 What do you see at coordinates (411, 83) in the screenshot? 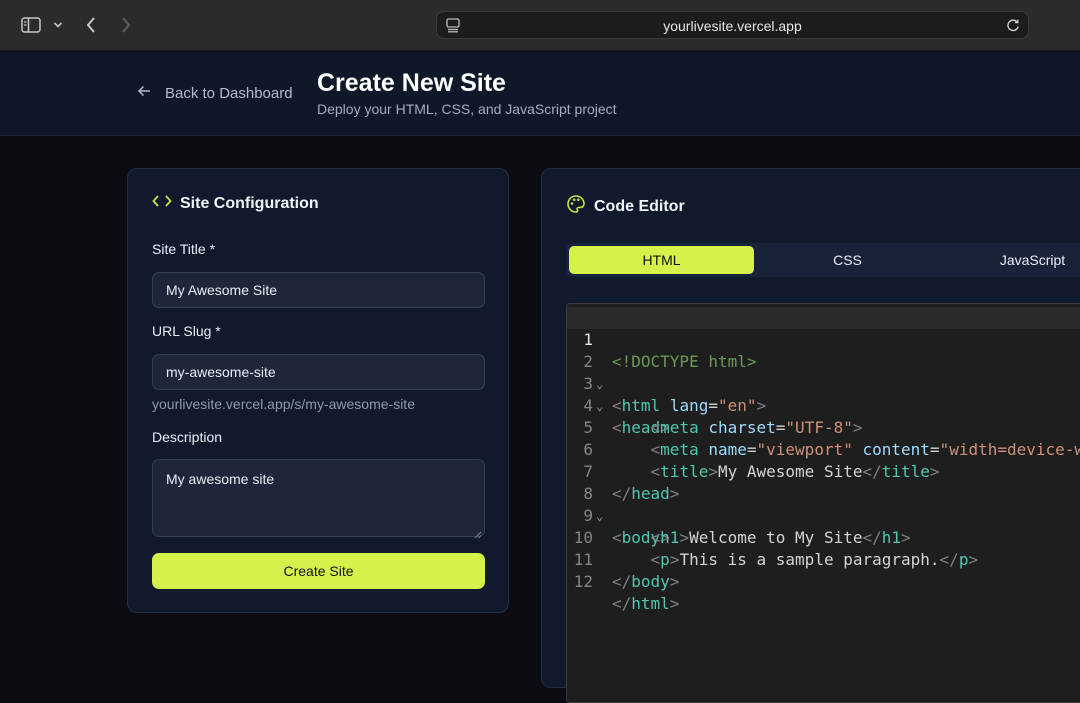
I see `page-title: Create New Site` at bounding box center [411, 83].